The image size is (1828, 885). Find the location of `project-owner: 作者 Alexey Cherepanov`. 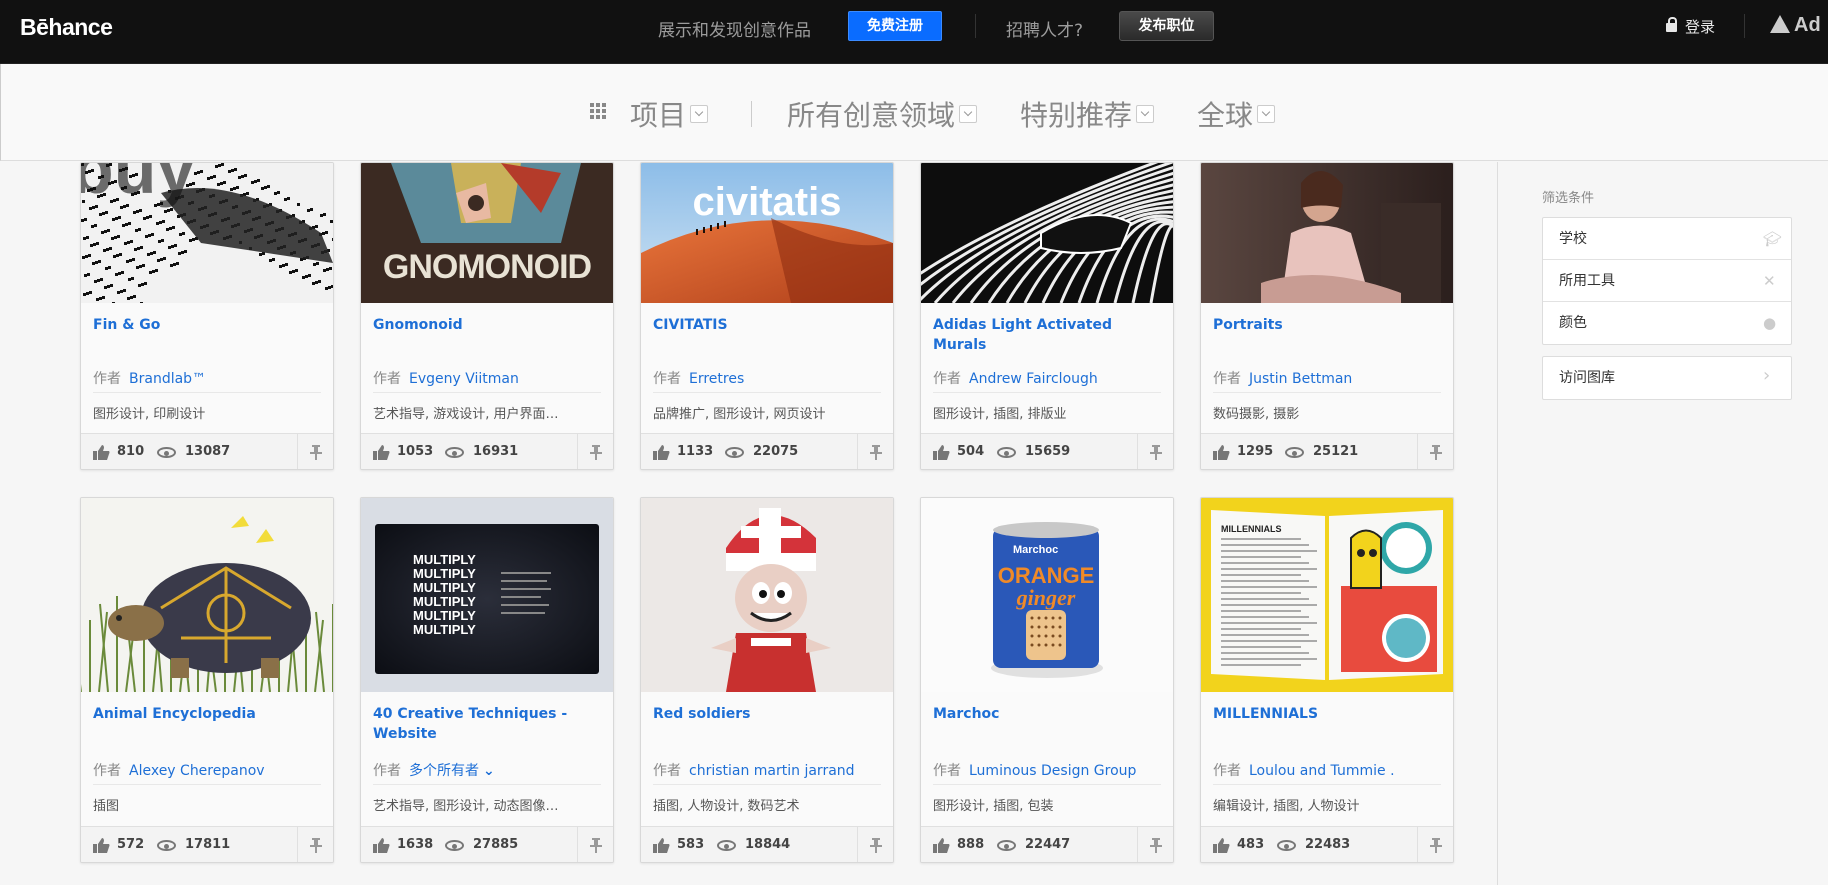

project-owner: 作者 Alexey Cherepanov is located at coordinates (179, 770).